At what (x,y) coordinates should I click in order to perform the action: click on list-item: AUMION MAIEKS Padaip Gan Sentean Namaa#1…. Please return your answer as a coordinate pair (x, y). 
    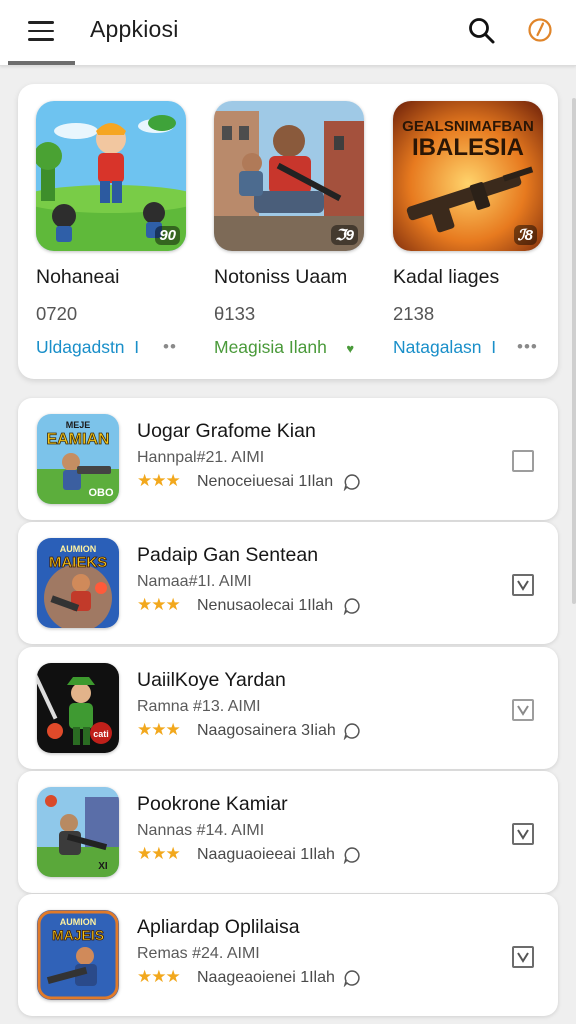
    Looking at the image, I should click on (288, 583).